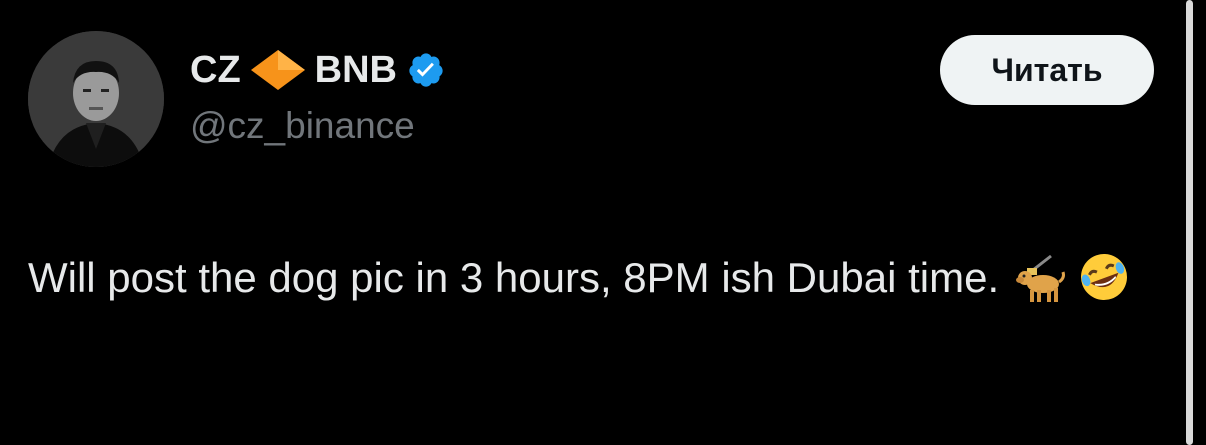  Describe the element at coordinates (1040, 288) in the screenshot. I see `guide-dog-emoji` at that location.